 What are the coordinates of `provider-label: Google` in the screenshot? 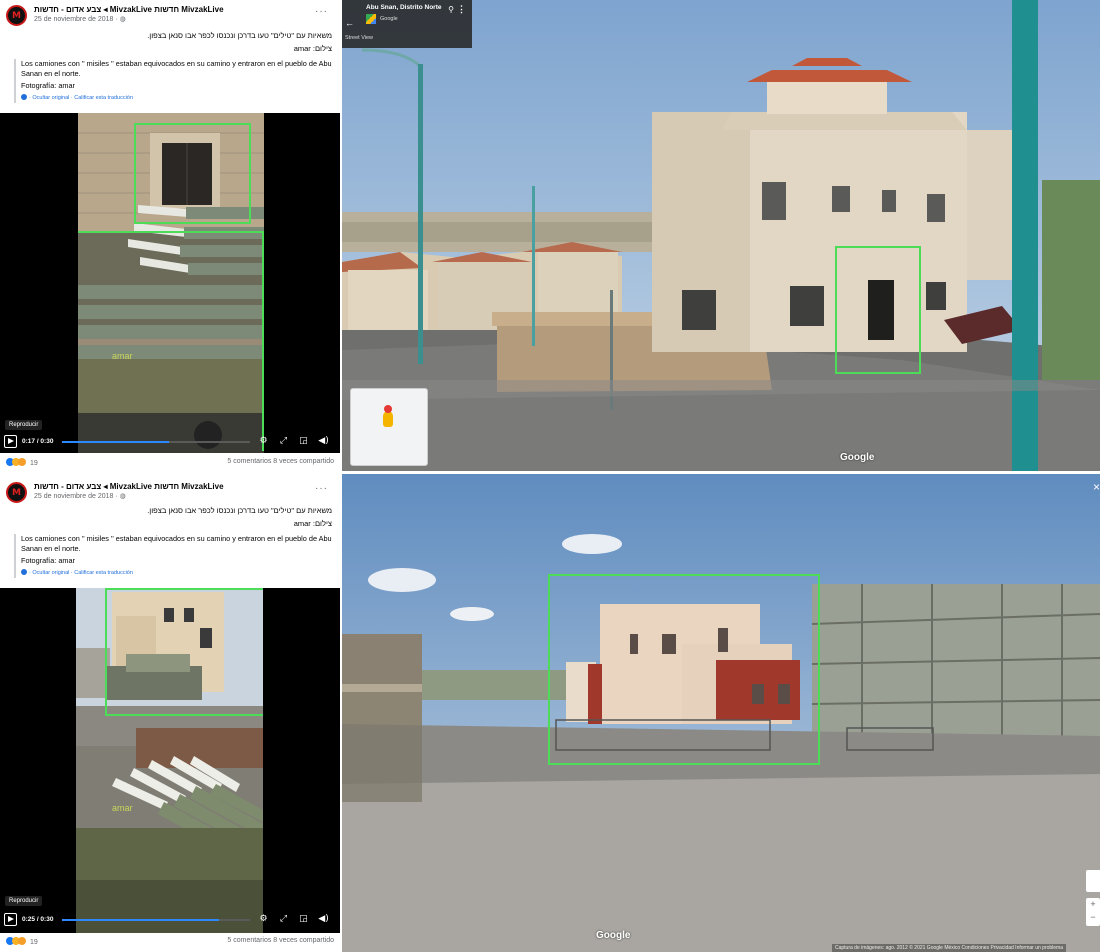 It's located at (389, 19).